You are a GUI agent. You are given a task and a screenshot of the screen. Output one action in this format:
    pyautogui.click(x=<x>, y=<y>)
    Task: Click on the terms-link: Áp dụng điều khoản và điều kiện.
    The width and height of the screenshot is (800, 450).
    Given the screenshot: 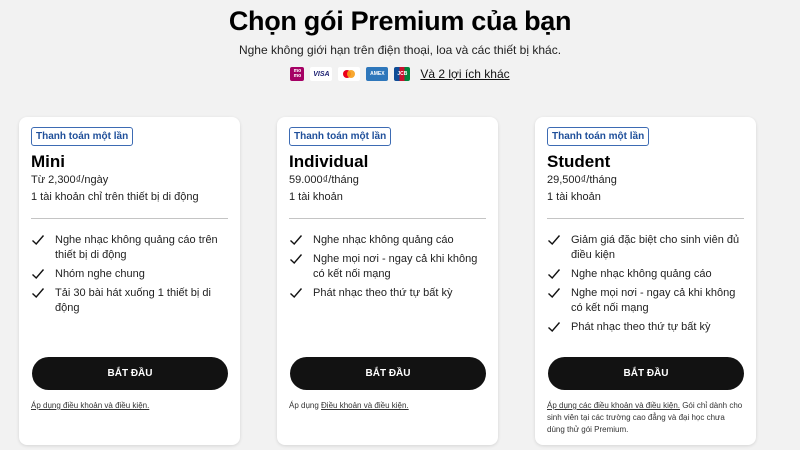 What is the action you would take?
    pyautogui.click(x=90, y=405)
    